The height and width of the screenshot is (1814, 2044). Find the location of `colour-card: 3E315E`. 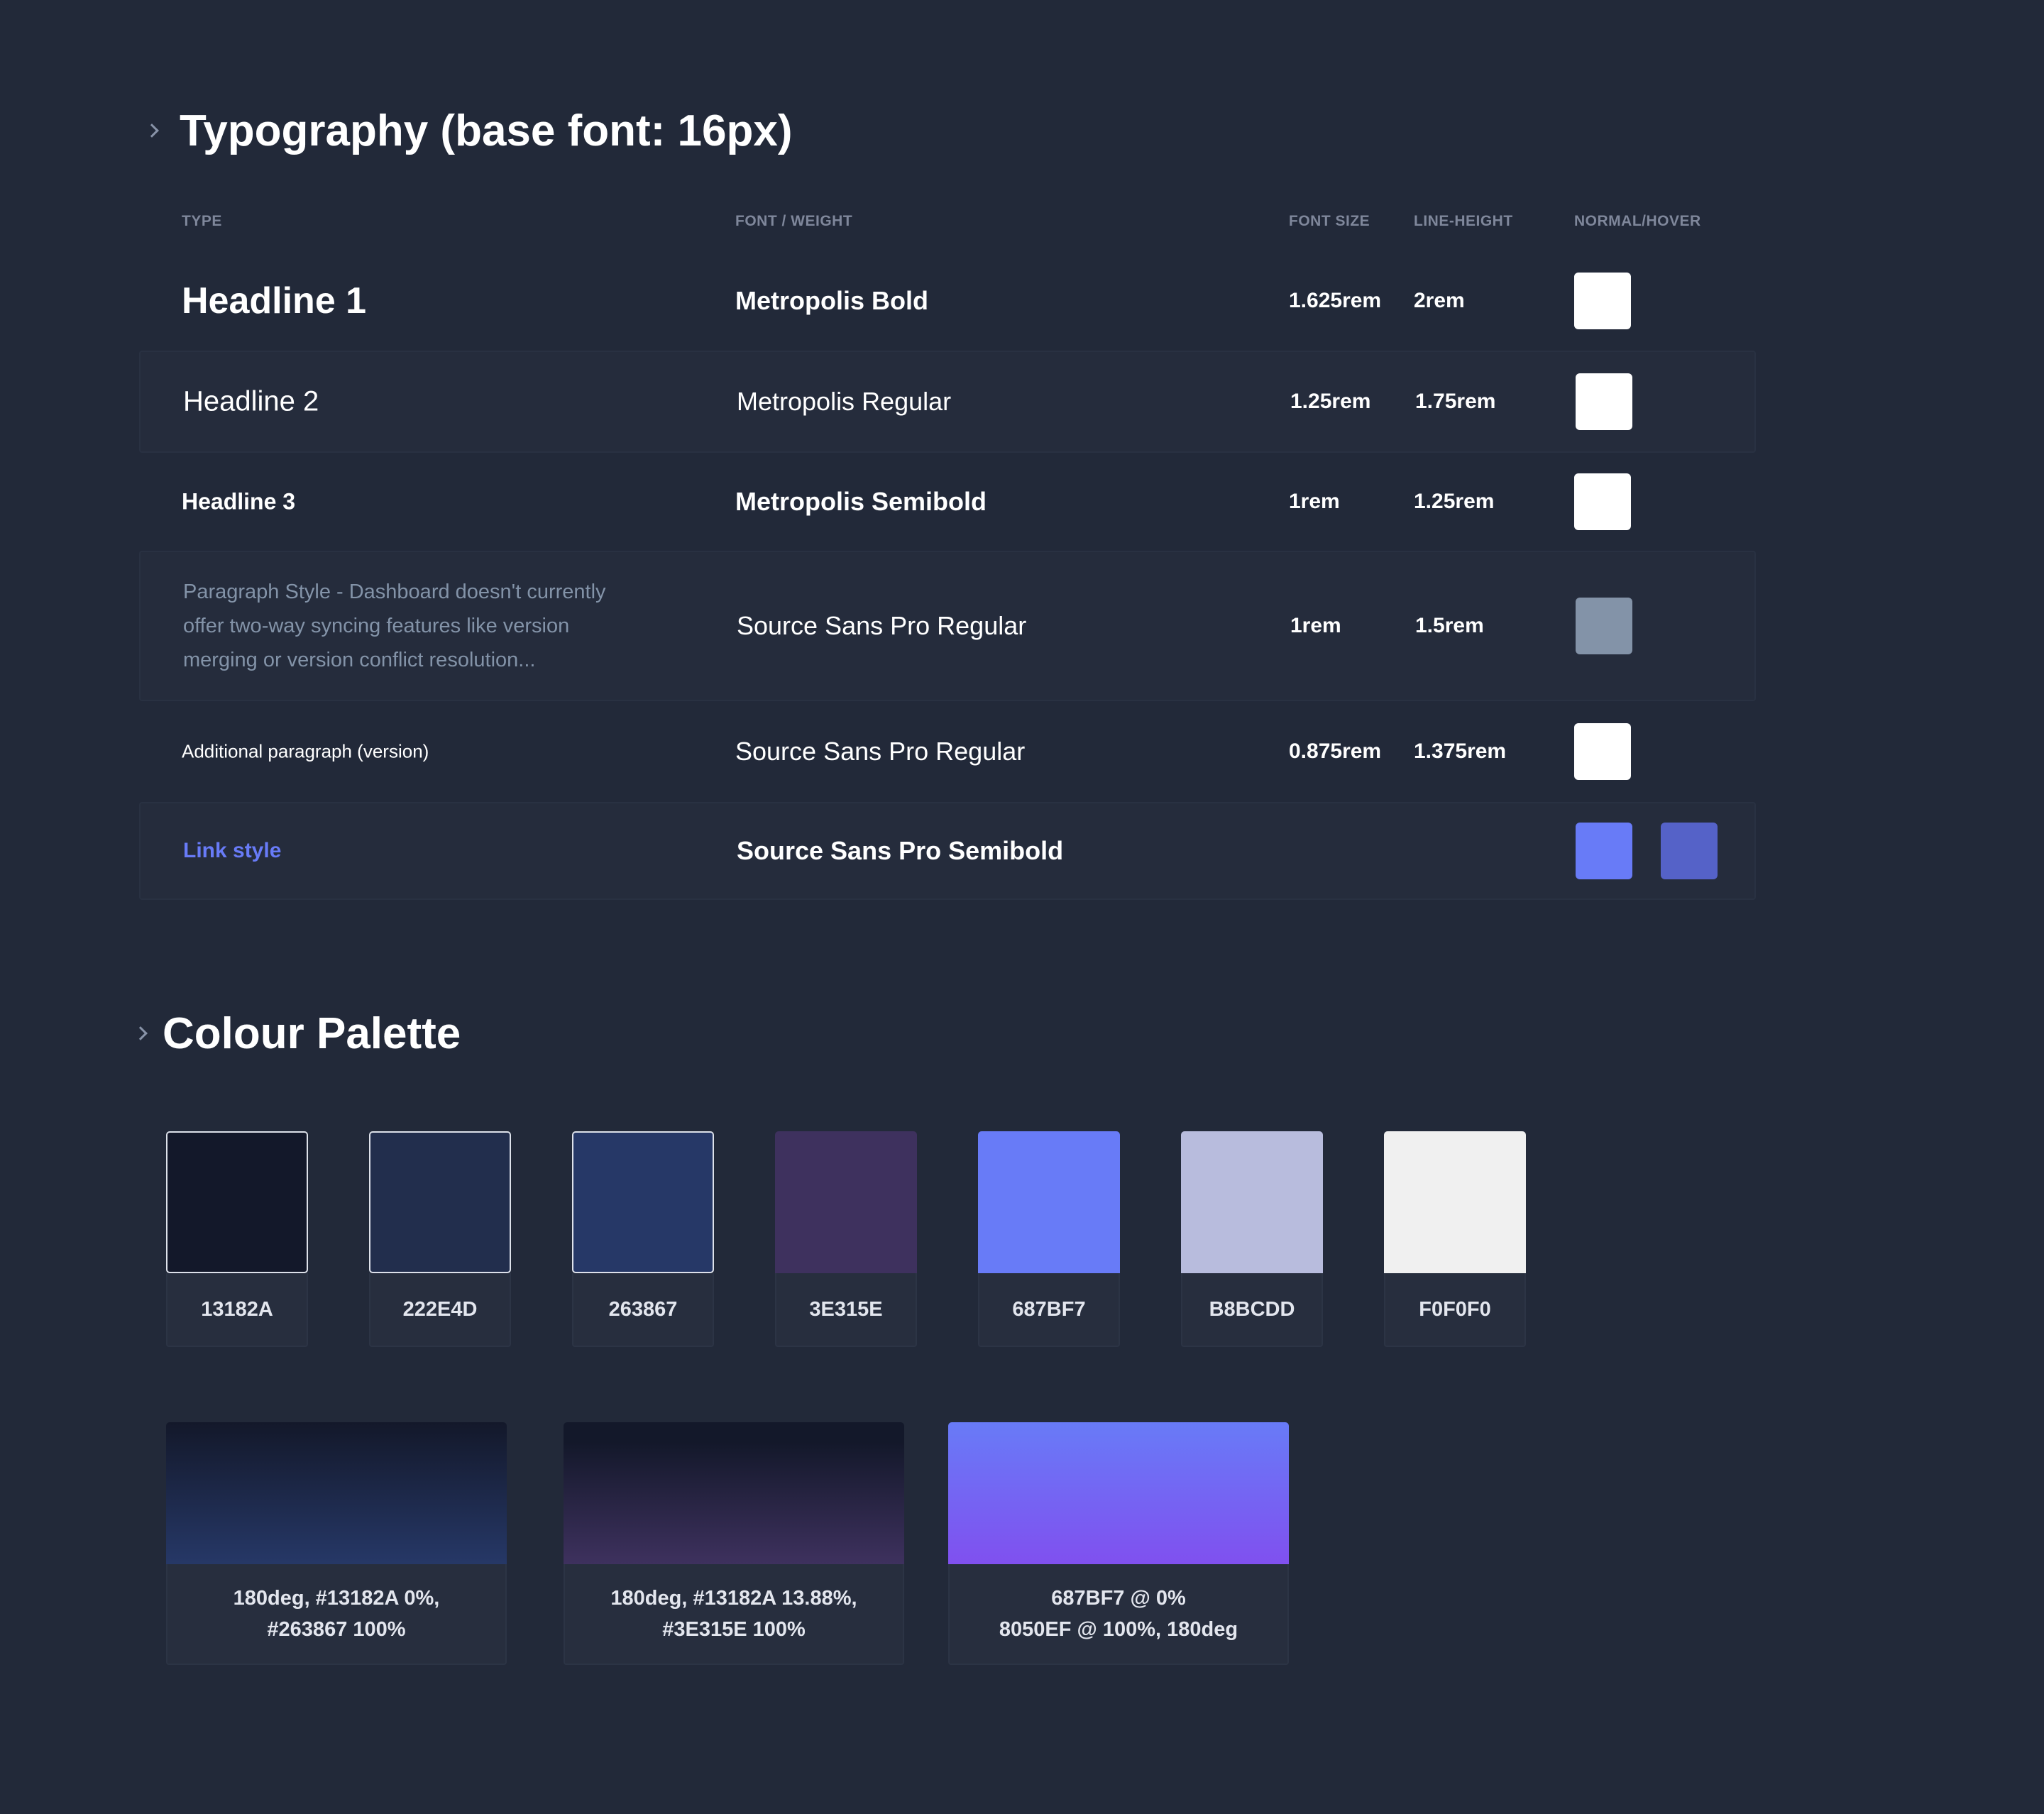

colour-card: 3E315E is located at coordinates (846, 1239).